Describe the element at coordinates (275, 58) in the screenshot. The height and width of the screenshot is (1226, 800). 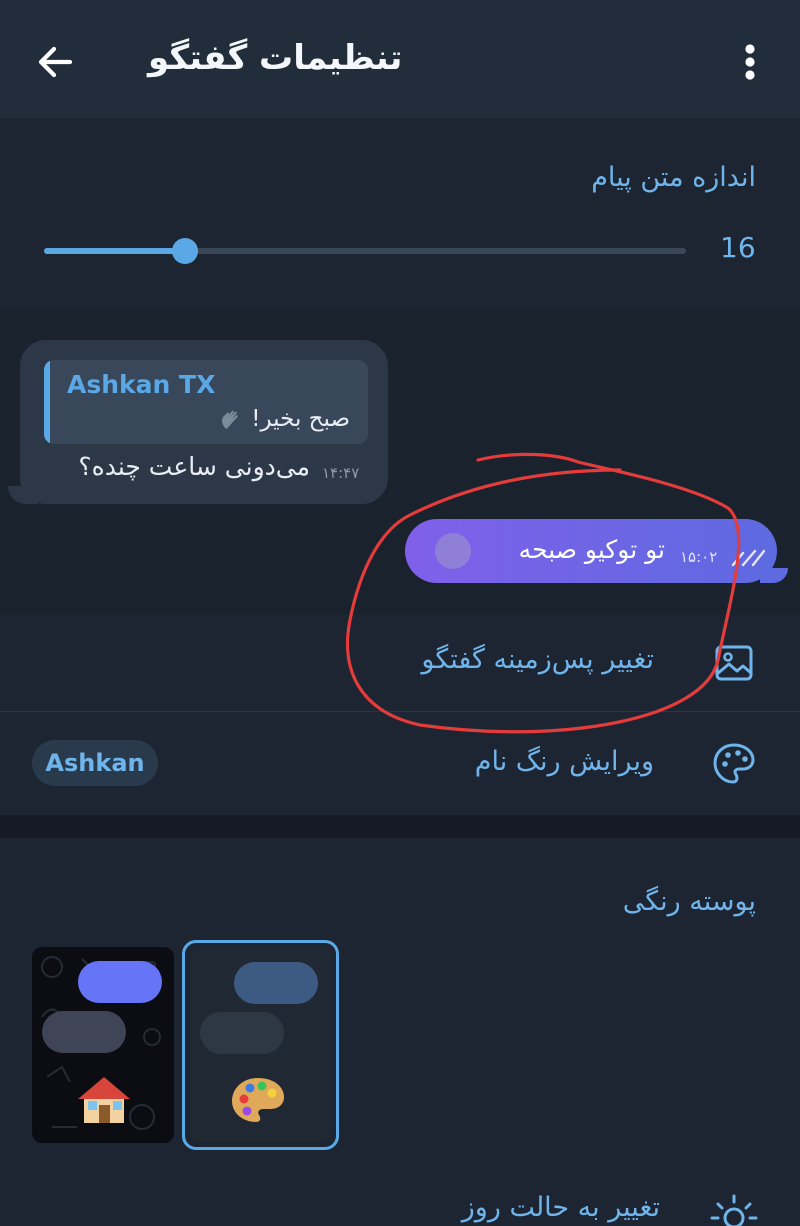
I see `page-title: تنظیمات گفتگو` at that location.